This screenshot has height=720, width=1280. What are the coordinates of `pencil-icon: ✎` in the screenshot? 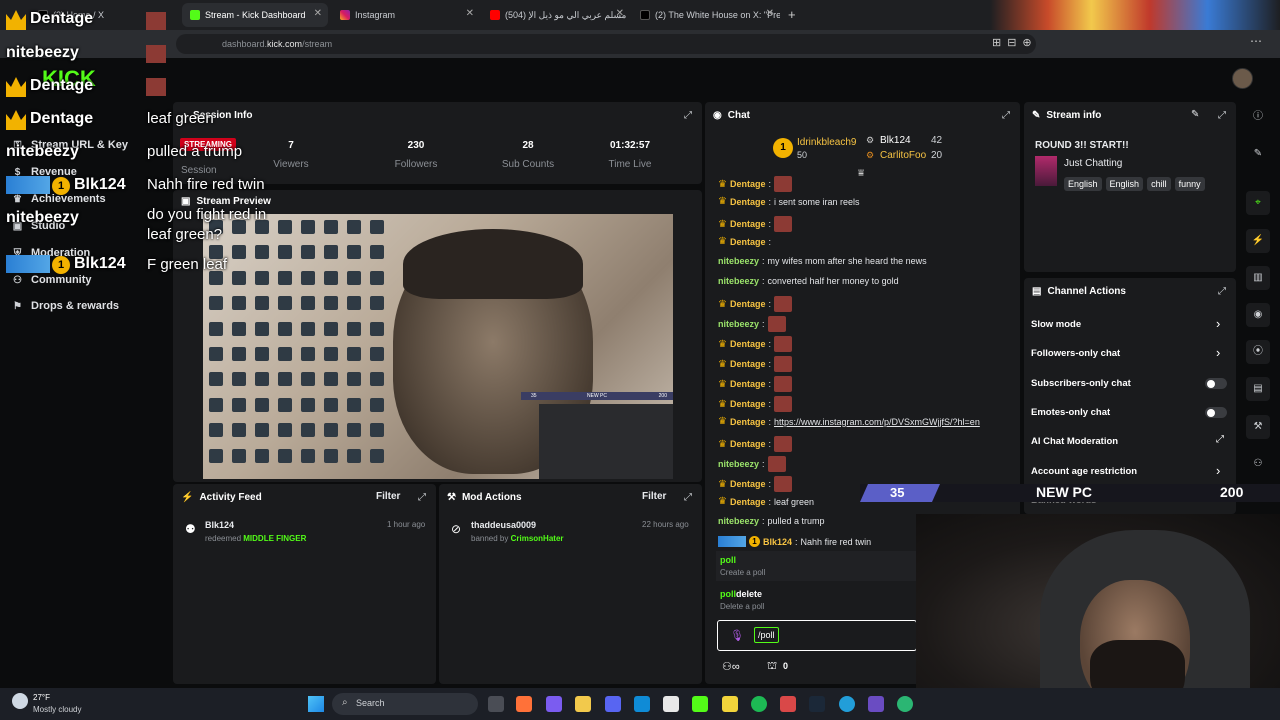 It's located at (1258, 154).